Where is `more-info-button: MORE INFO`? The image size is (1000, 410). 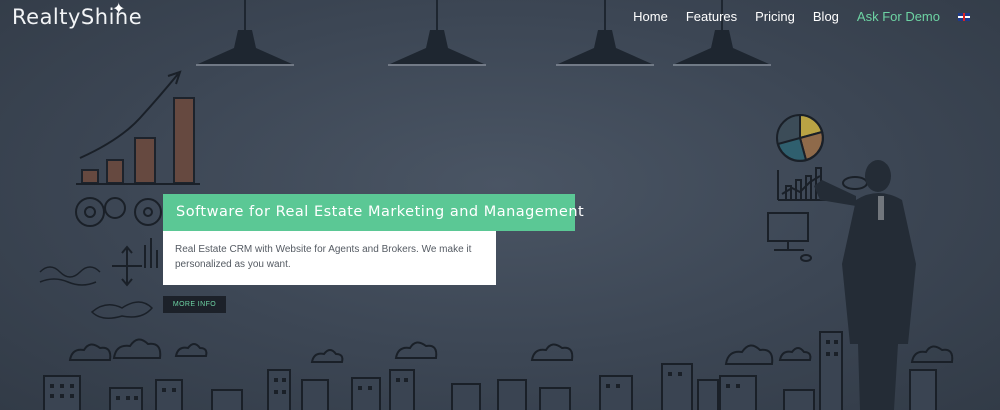
more-info-button: MORE INFO is located at coordinates (194, 304).